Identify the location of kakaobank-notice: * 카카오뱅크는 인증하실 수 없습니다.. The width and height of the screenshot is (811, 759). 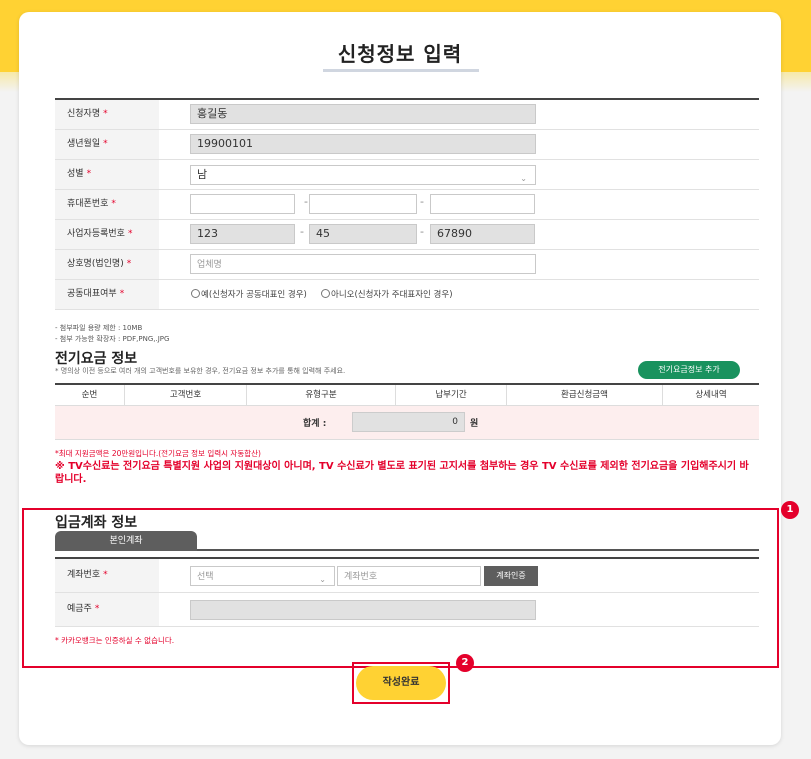
(115, 640).